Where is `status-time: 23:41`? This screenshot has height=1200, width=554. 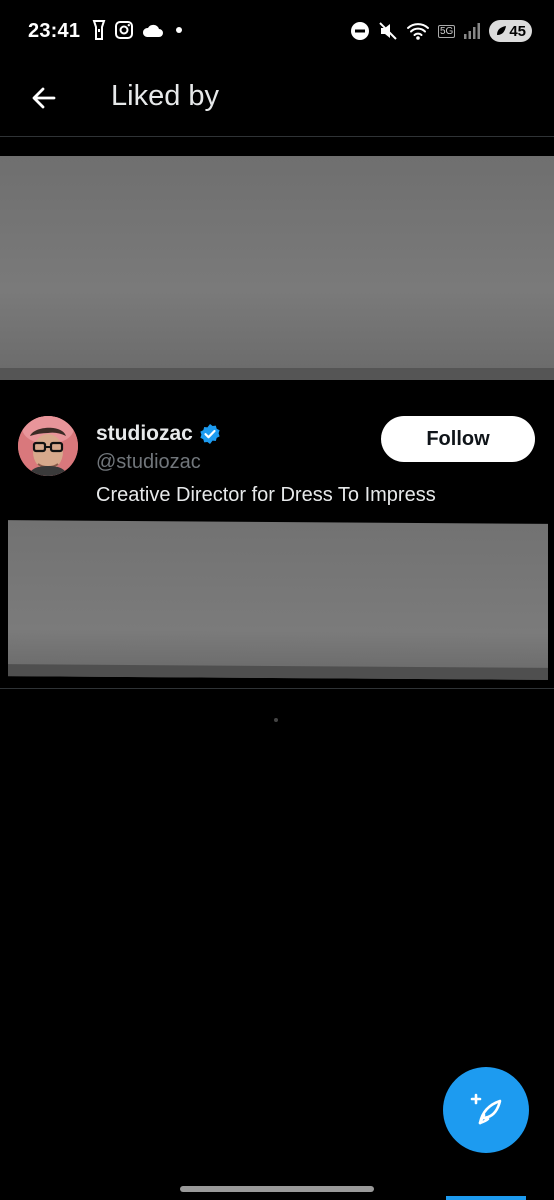
status-time: 23:41 is located at coordinates (54, 31).